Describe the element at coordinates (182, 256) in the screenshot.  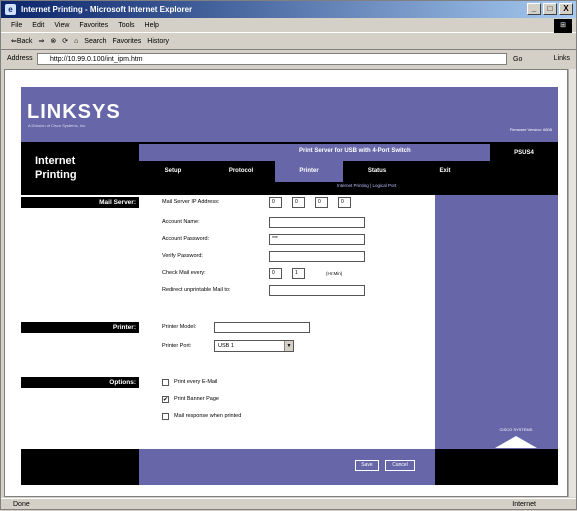
I see `verify-password-label: Verify Password:` at that location.